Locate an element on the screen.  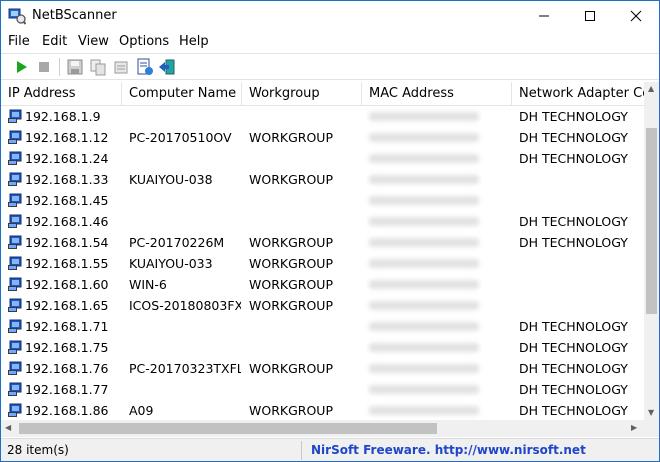
table-row: 192.168.1.33 KUAIYOU-038 WORKGROUP is located at coordinates (322, 179).